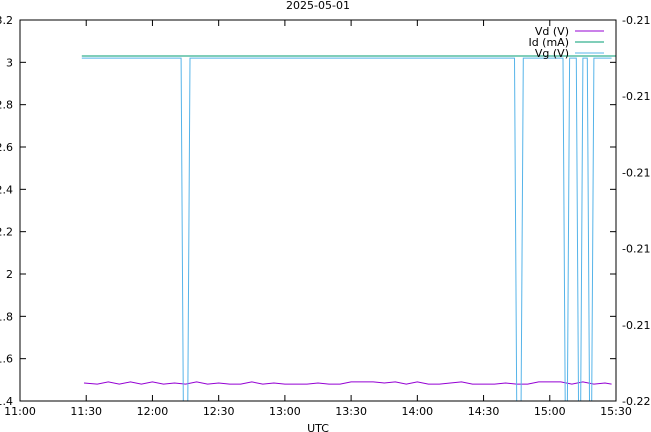  What do you see at coordinates (636, 249) in the screenshot?
I see `y2-tick-label: -0.216` at bounding box center [636, 249].